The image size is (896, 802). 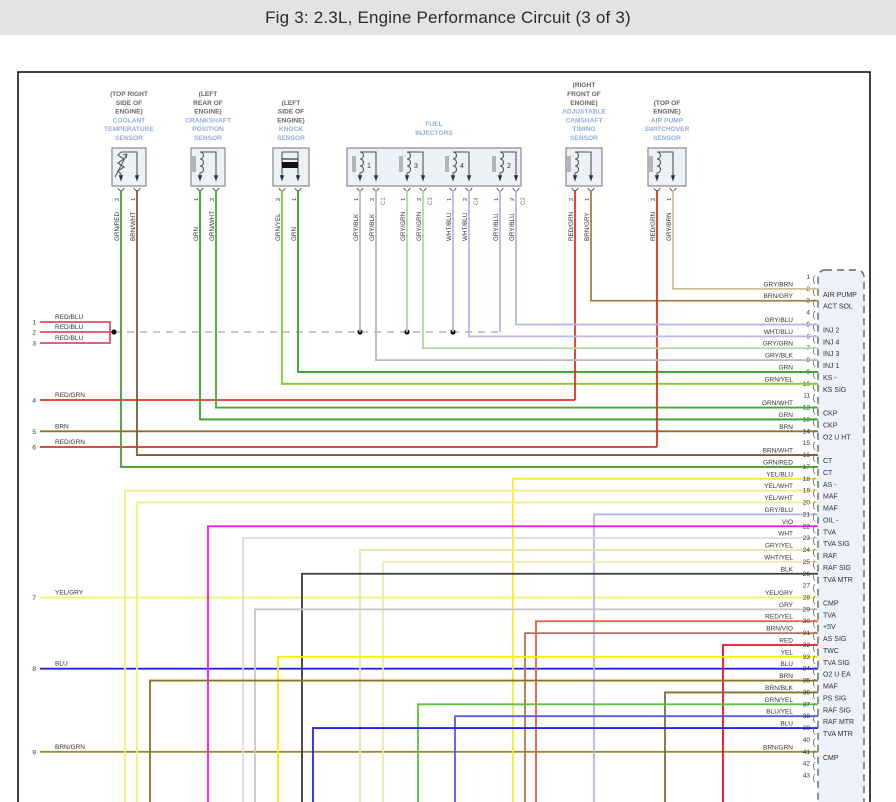 What do you see at coordinates (419, 226) in the screenshot?
I see `component-wire-color-label: GRY/GRN` at bounding box center [419, 226].